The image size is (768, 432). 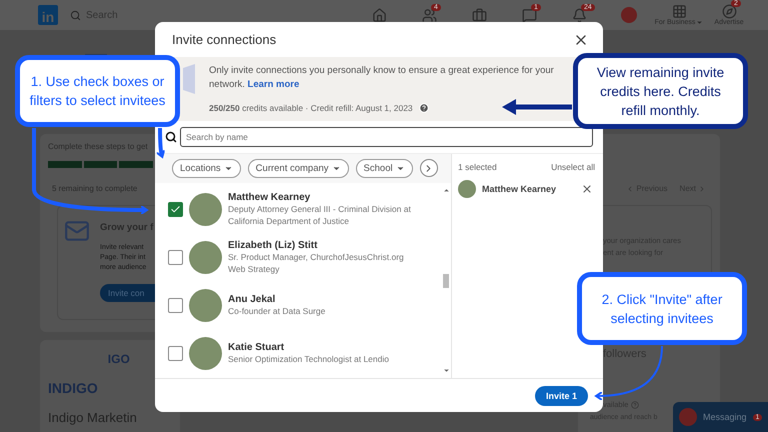 What do you see at coordinates (429, 15) in the screenshot?
I see `people-icon` at bounding box center [429, 15].